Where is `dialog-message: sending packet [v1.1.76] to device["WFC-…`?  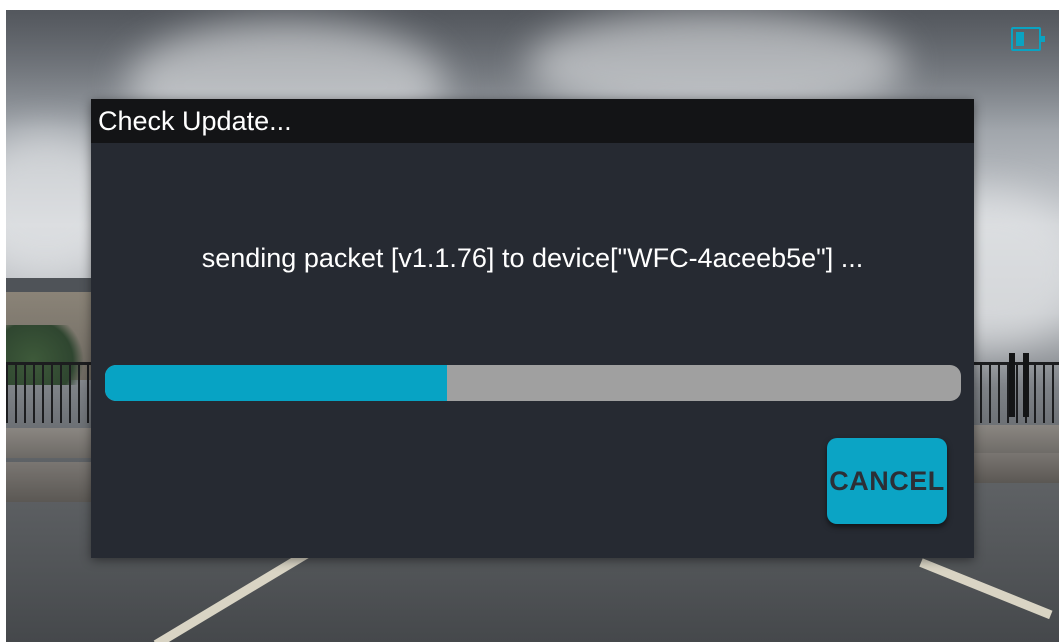
dialog-message: sending packet [v1.1.76] to device["WFC-… is located at coordinates (532, 258).